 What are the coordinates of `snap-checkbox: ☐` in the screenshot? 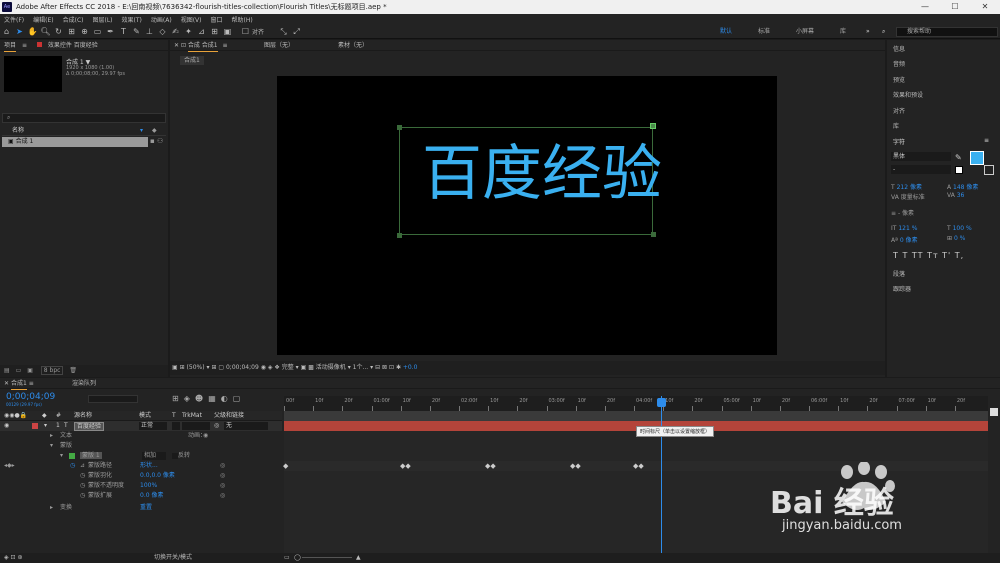 It's located at (245, 31).